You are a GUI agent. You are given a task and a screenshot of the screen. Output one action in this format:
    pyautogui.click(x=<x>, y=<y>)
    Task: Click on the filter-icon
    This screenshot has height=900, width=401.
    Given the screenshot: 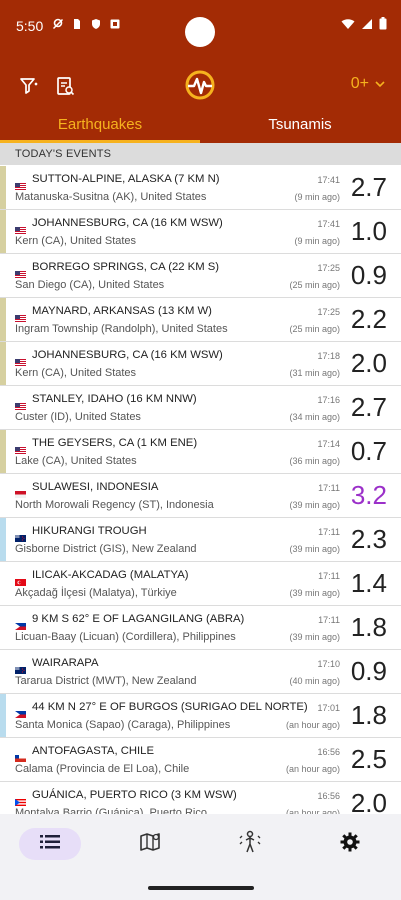 What is the action you would take?
    pyautogui.click(x=29, y=86)
    